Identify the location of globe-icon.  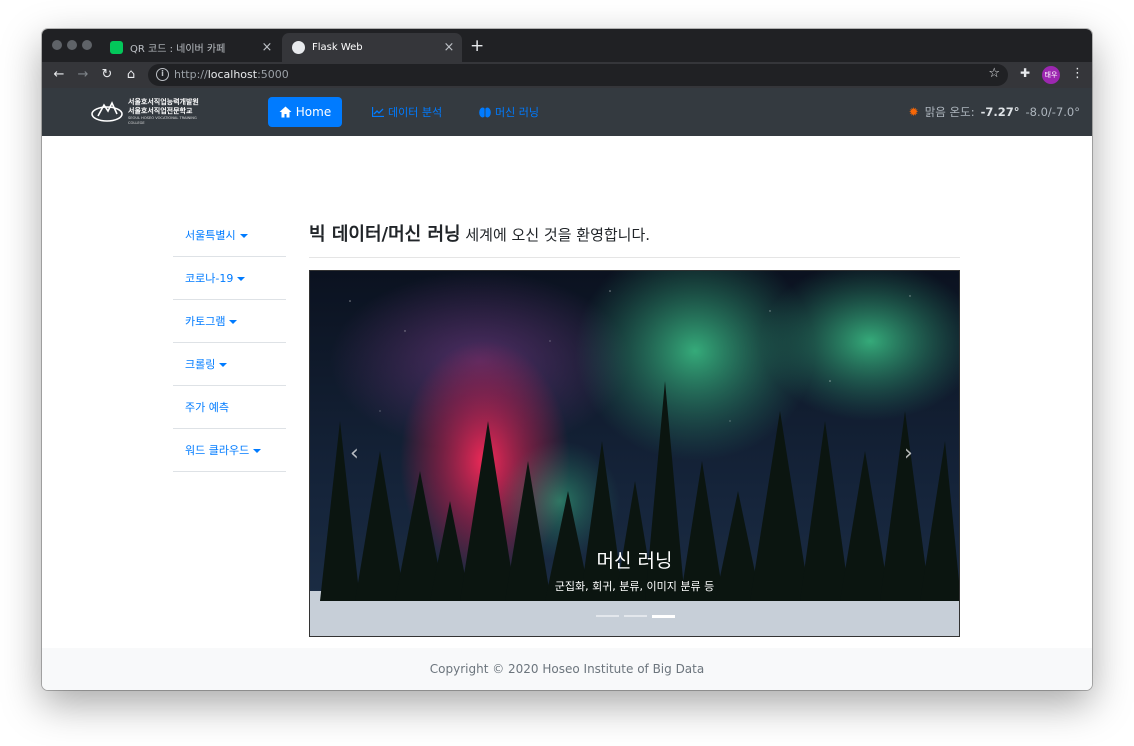
(298, 47).